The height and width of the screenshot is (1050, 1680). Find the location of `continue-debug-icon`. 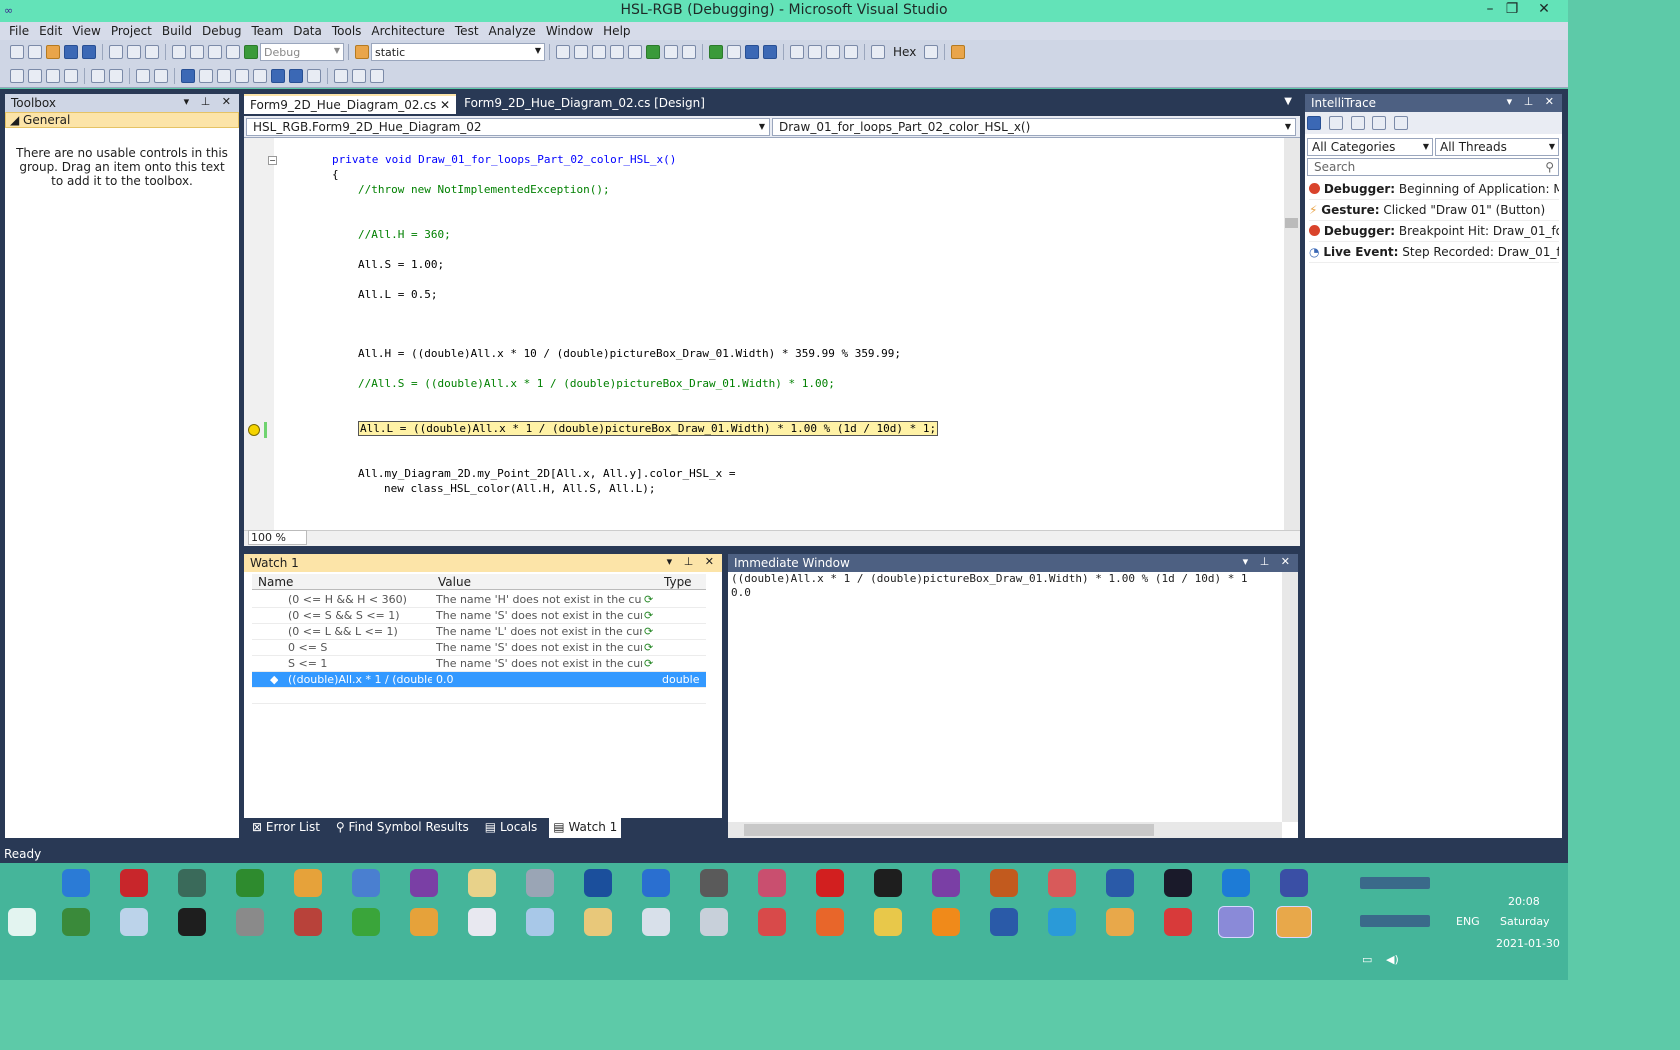

continue-debug-icon is located at coordinates (716, 52).